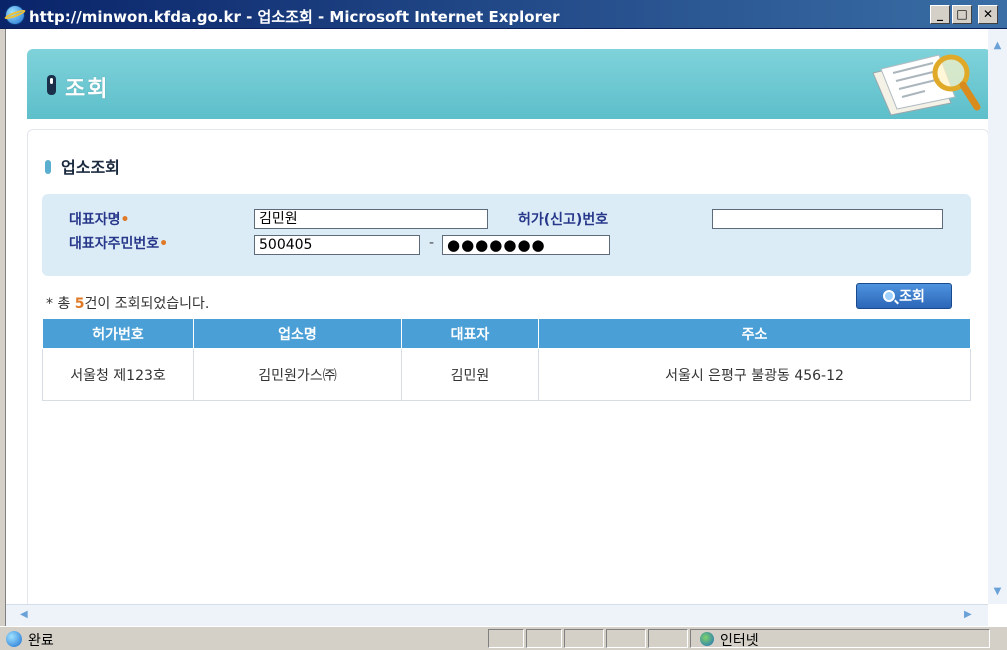 The width and height of the screenshot is (1007, 650). What do you see at coordinates (337, 245) in the screenshot?
I see `rep-id-front-input: 500405` at bounding box center [337, 245].